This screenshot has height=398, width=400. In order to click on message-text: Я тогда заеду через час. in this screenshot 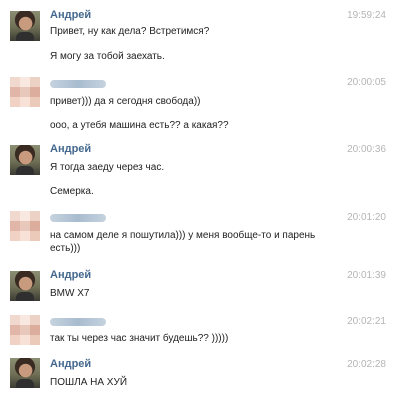, I will do `click(107, 167)`.